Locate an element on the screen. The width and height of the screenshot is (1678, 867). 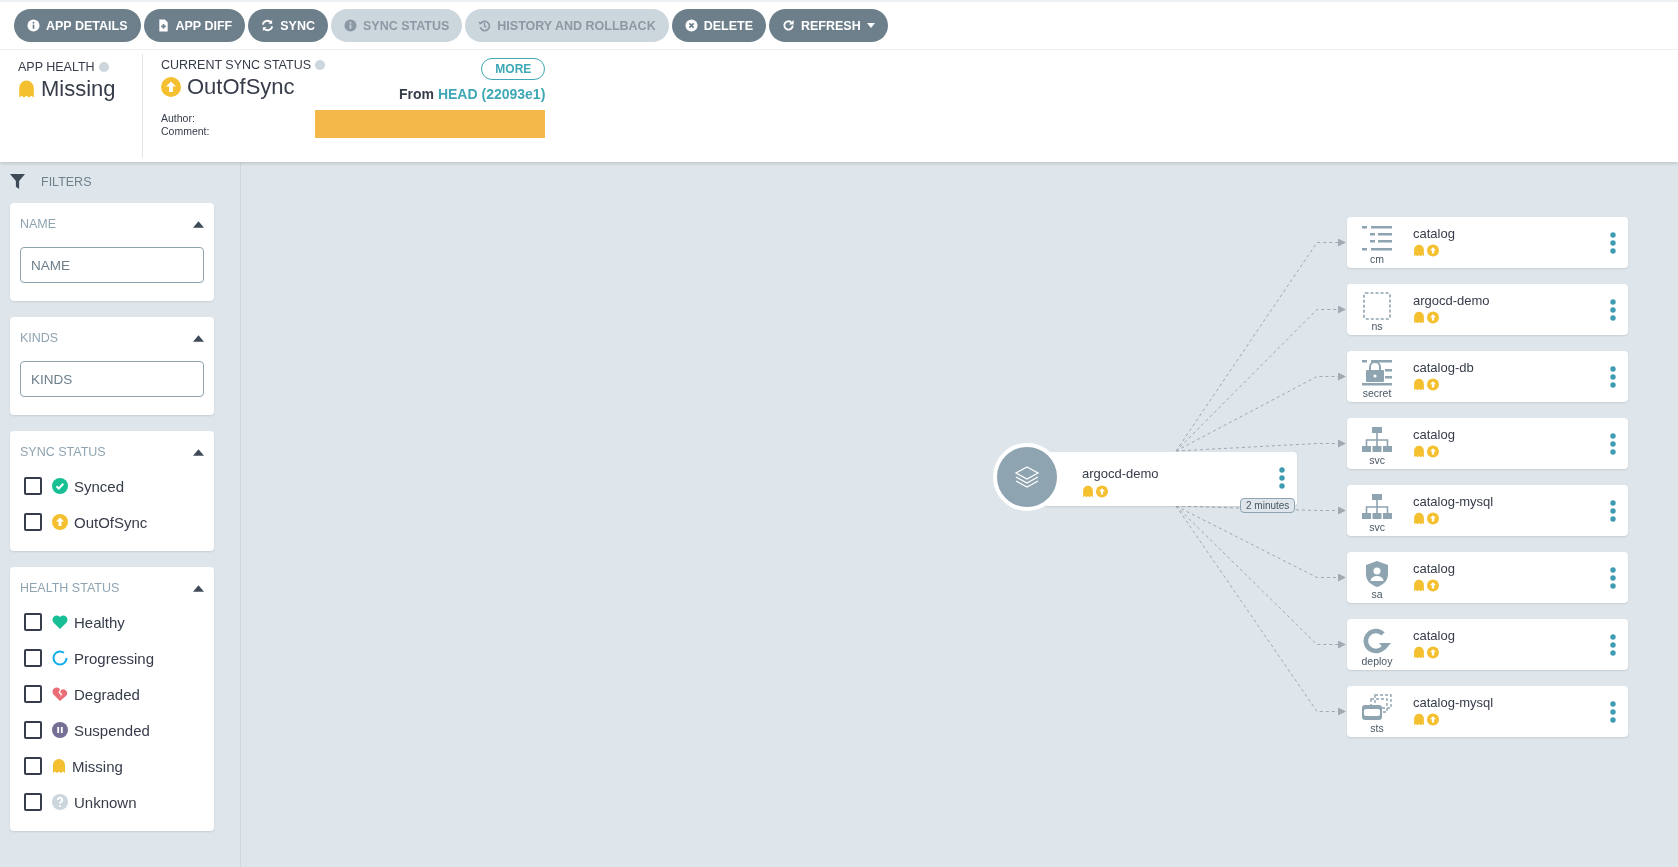
filter-option-label: Suspended is located at coordinates (112, 730).